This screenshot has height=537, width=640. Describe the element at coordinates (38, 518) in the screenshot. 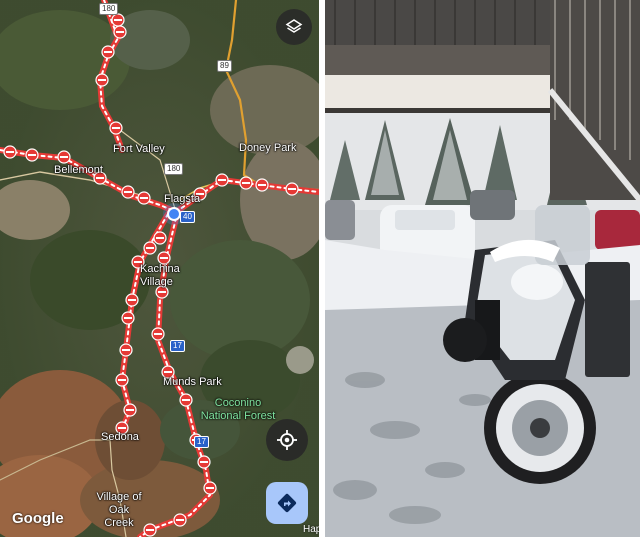

I see `google-logo: Google` at that location.